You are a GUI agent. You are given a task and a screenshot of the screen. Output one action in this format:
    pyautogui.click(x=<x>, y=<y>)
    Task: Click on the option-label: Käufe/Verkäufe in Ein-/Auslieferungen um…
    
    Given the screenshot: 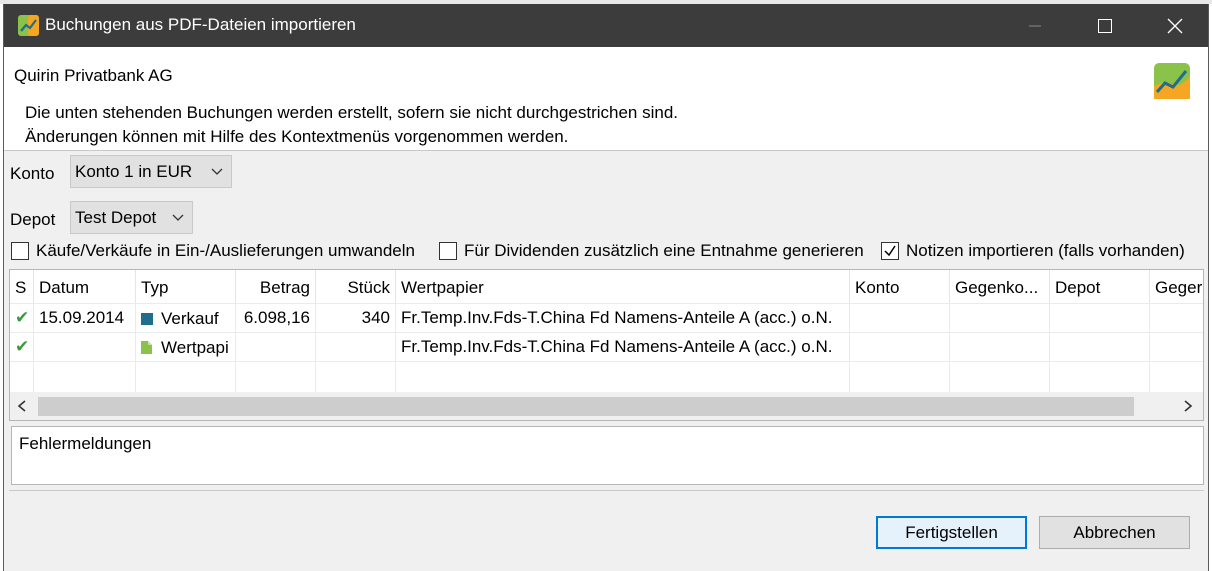 What is the action you would take?
    pyautogui.click(x=225, y=250)
    